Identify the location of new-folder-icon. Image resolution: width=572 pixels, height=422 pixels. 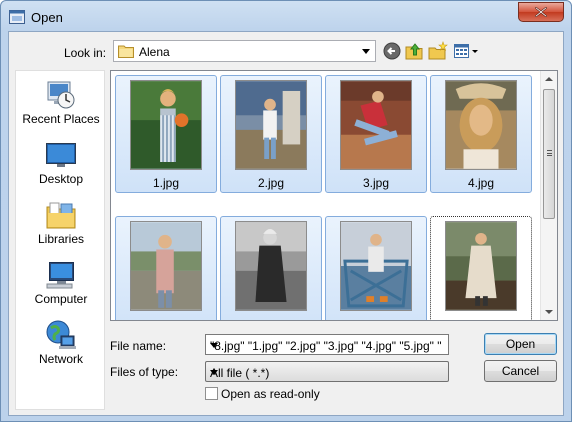
(438, 50).